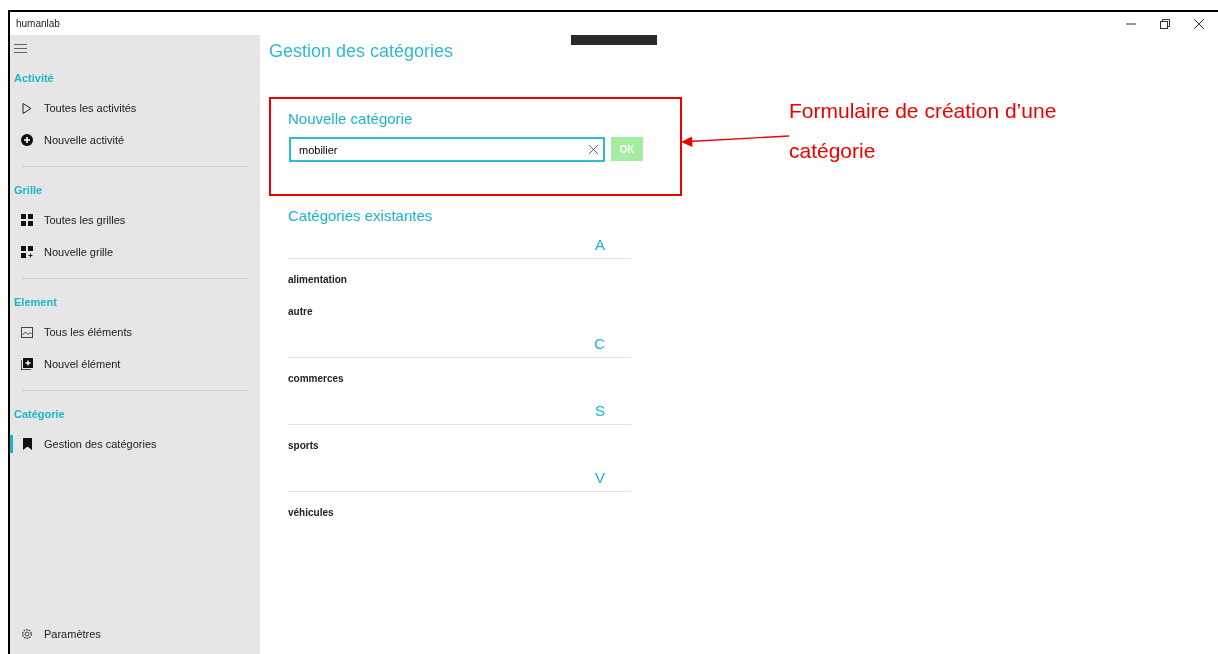 The image size is (1218, 654). Describe the element at coordinates (135, 332) in the screenshot. I see `nav-item: Tous les éléments` at that location.